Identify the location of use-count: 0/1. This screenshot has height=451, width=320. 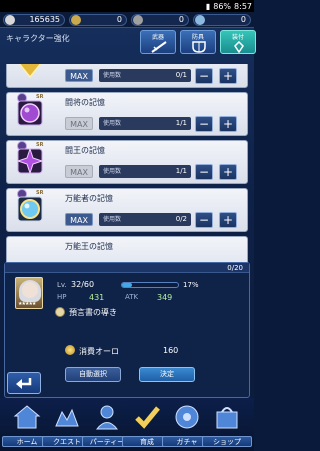
(181, 75).